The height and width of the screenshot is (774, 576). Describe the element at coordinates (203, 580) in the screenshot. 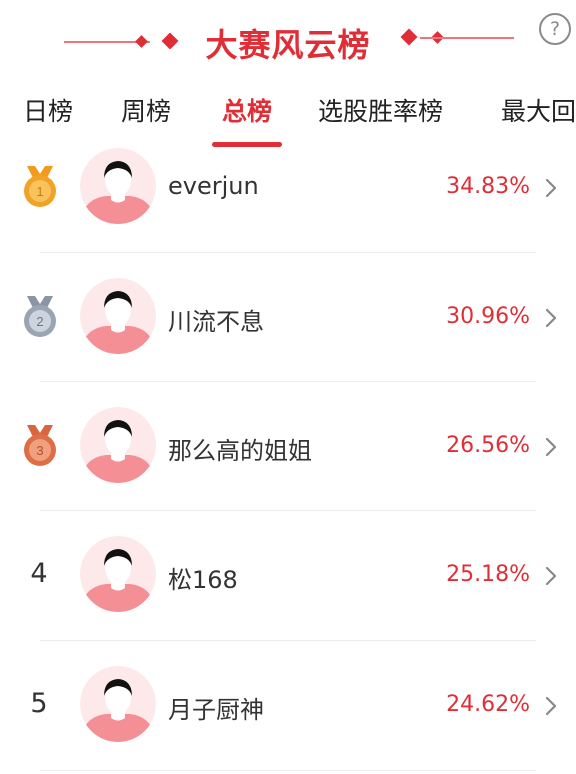

I see `user-name: 松168` at that location.